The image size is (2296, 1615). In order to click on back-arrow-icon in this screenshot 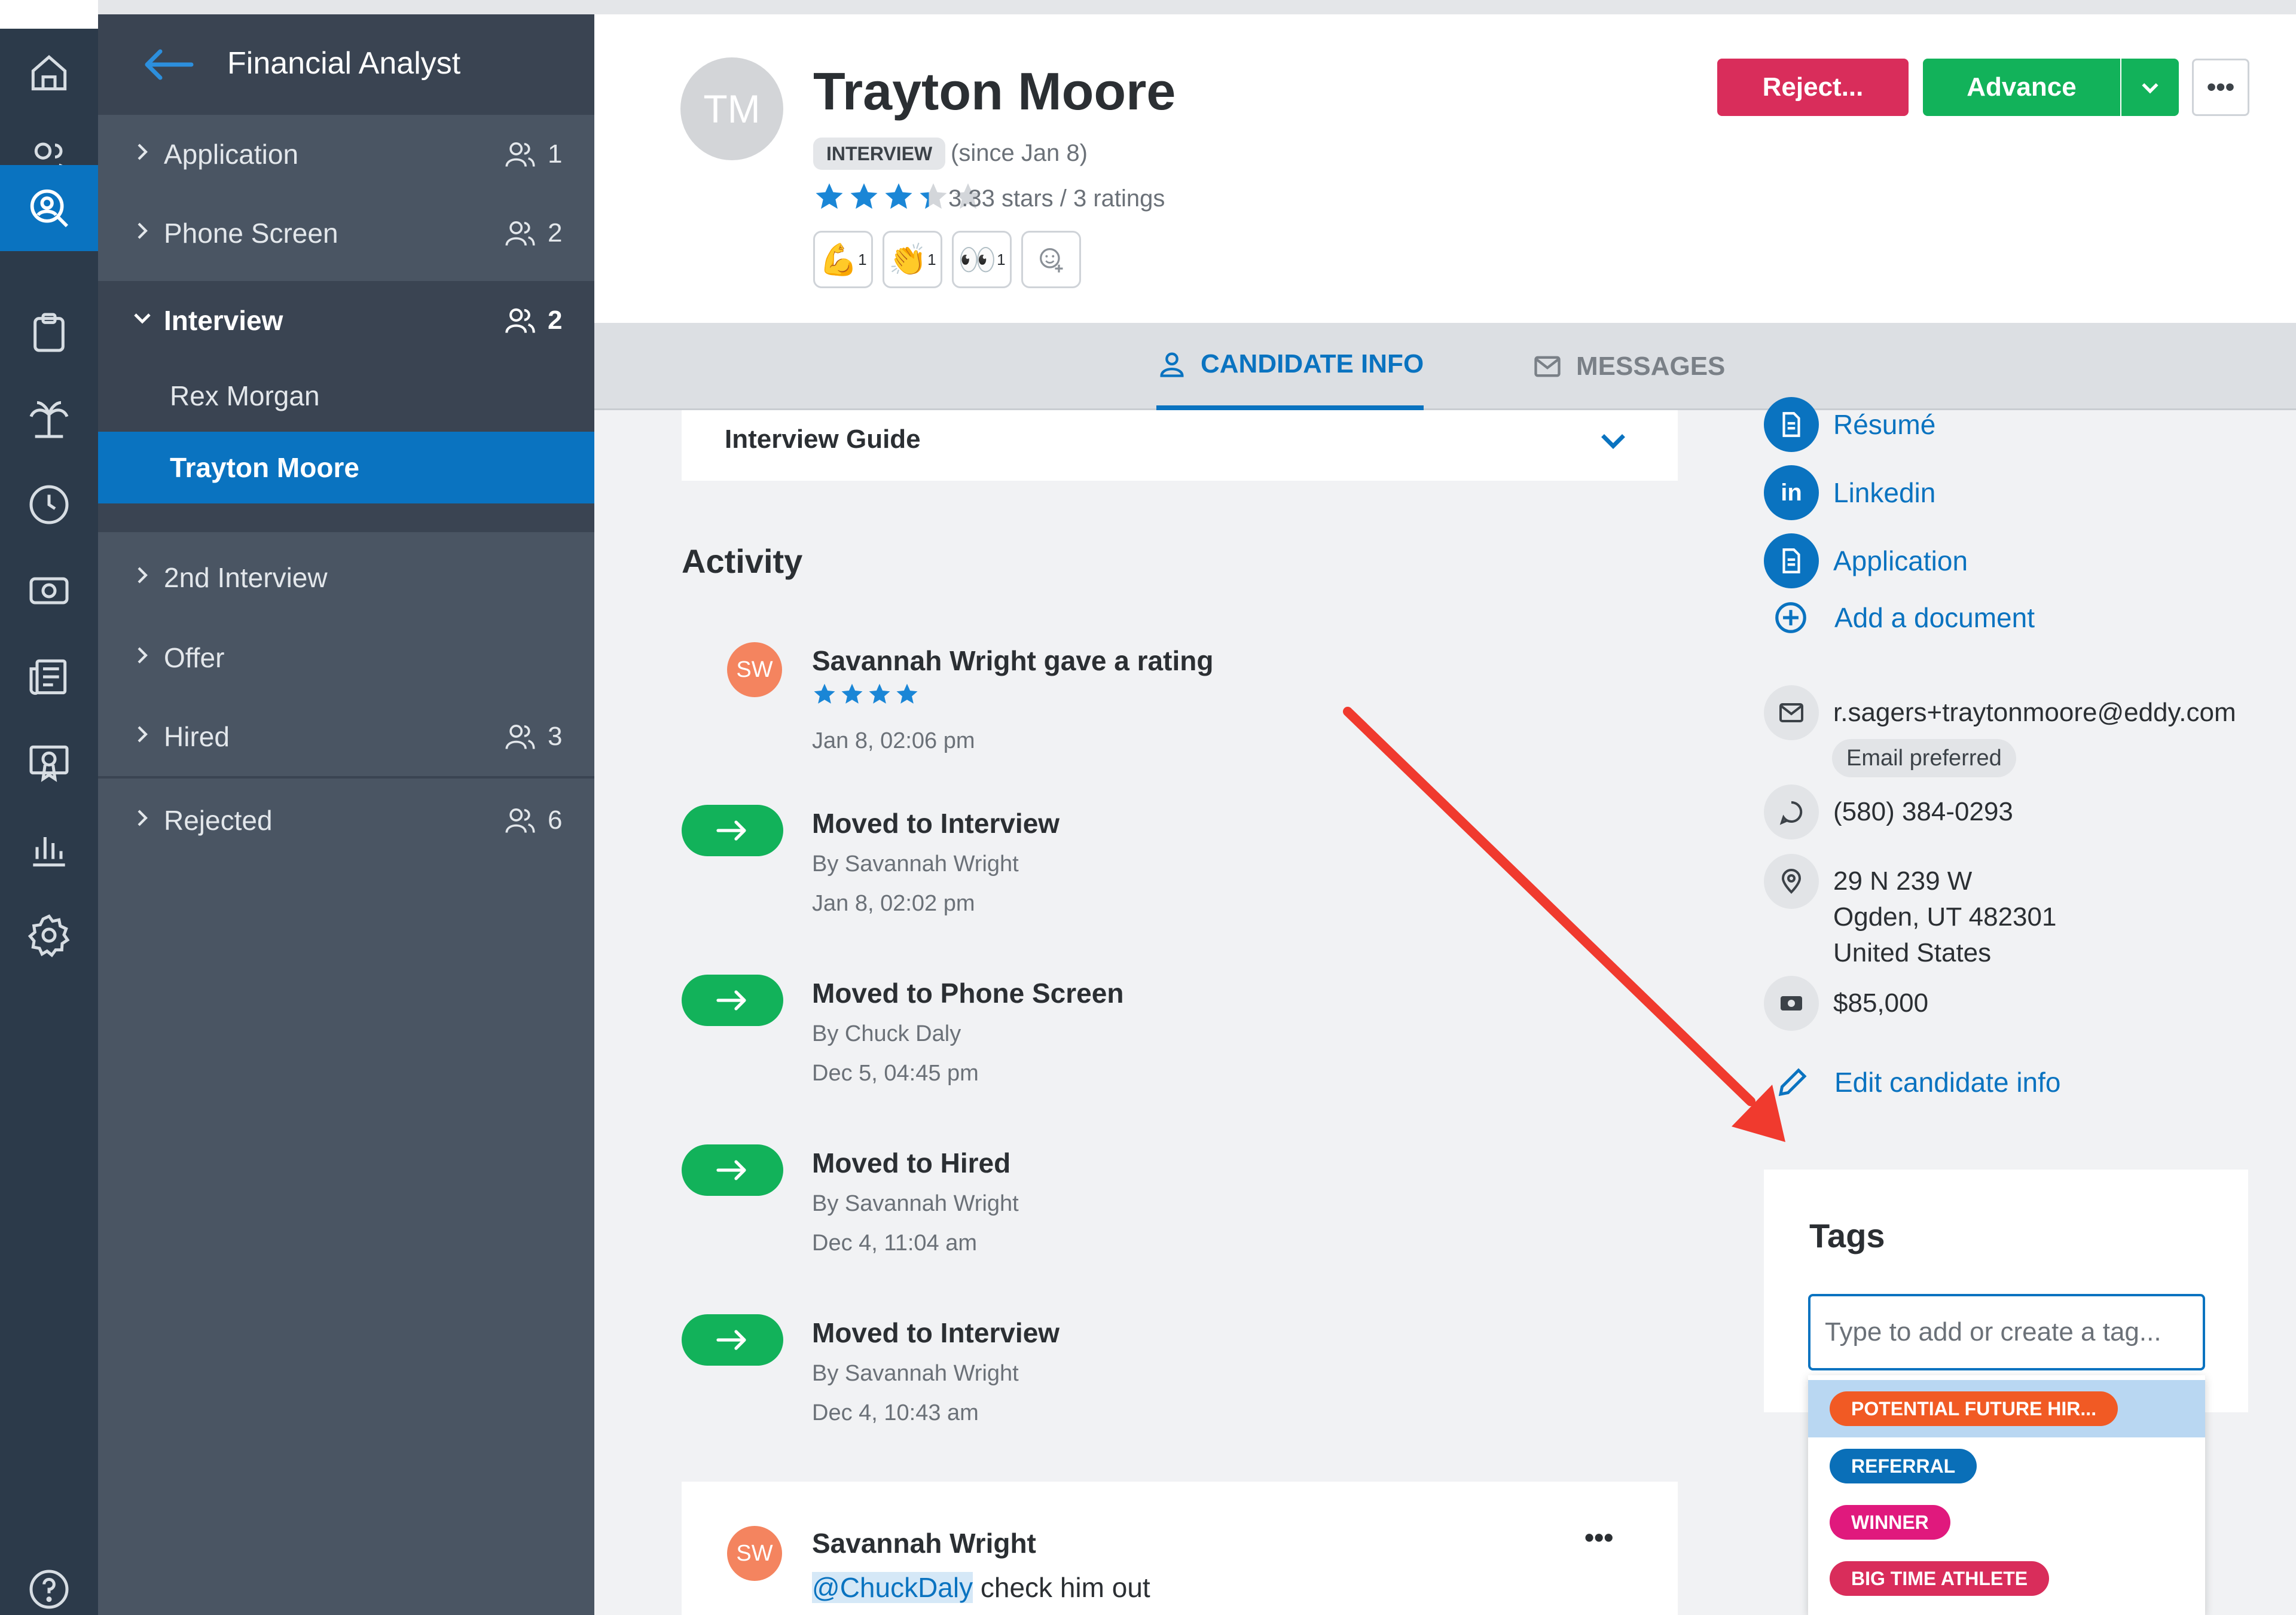, I will do `click(168, 65)`.